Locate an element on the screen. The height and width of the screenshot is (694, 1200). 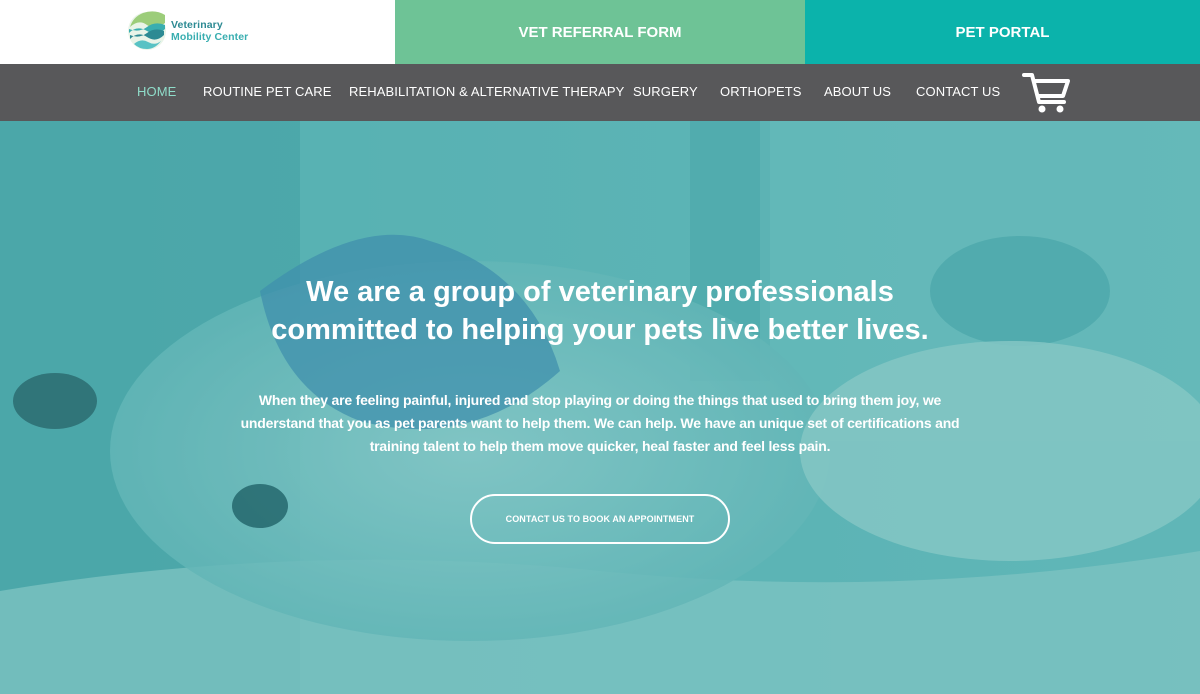
logo-line-1: Veterinary is located at coordinates (197, 25).